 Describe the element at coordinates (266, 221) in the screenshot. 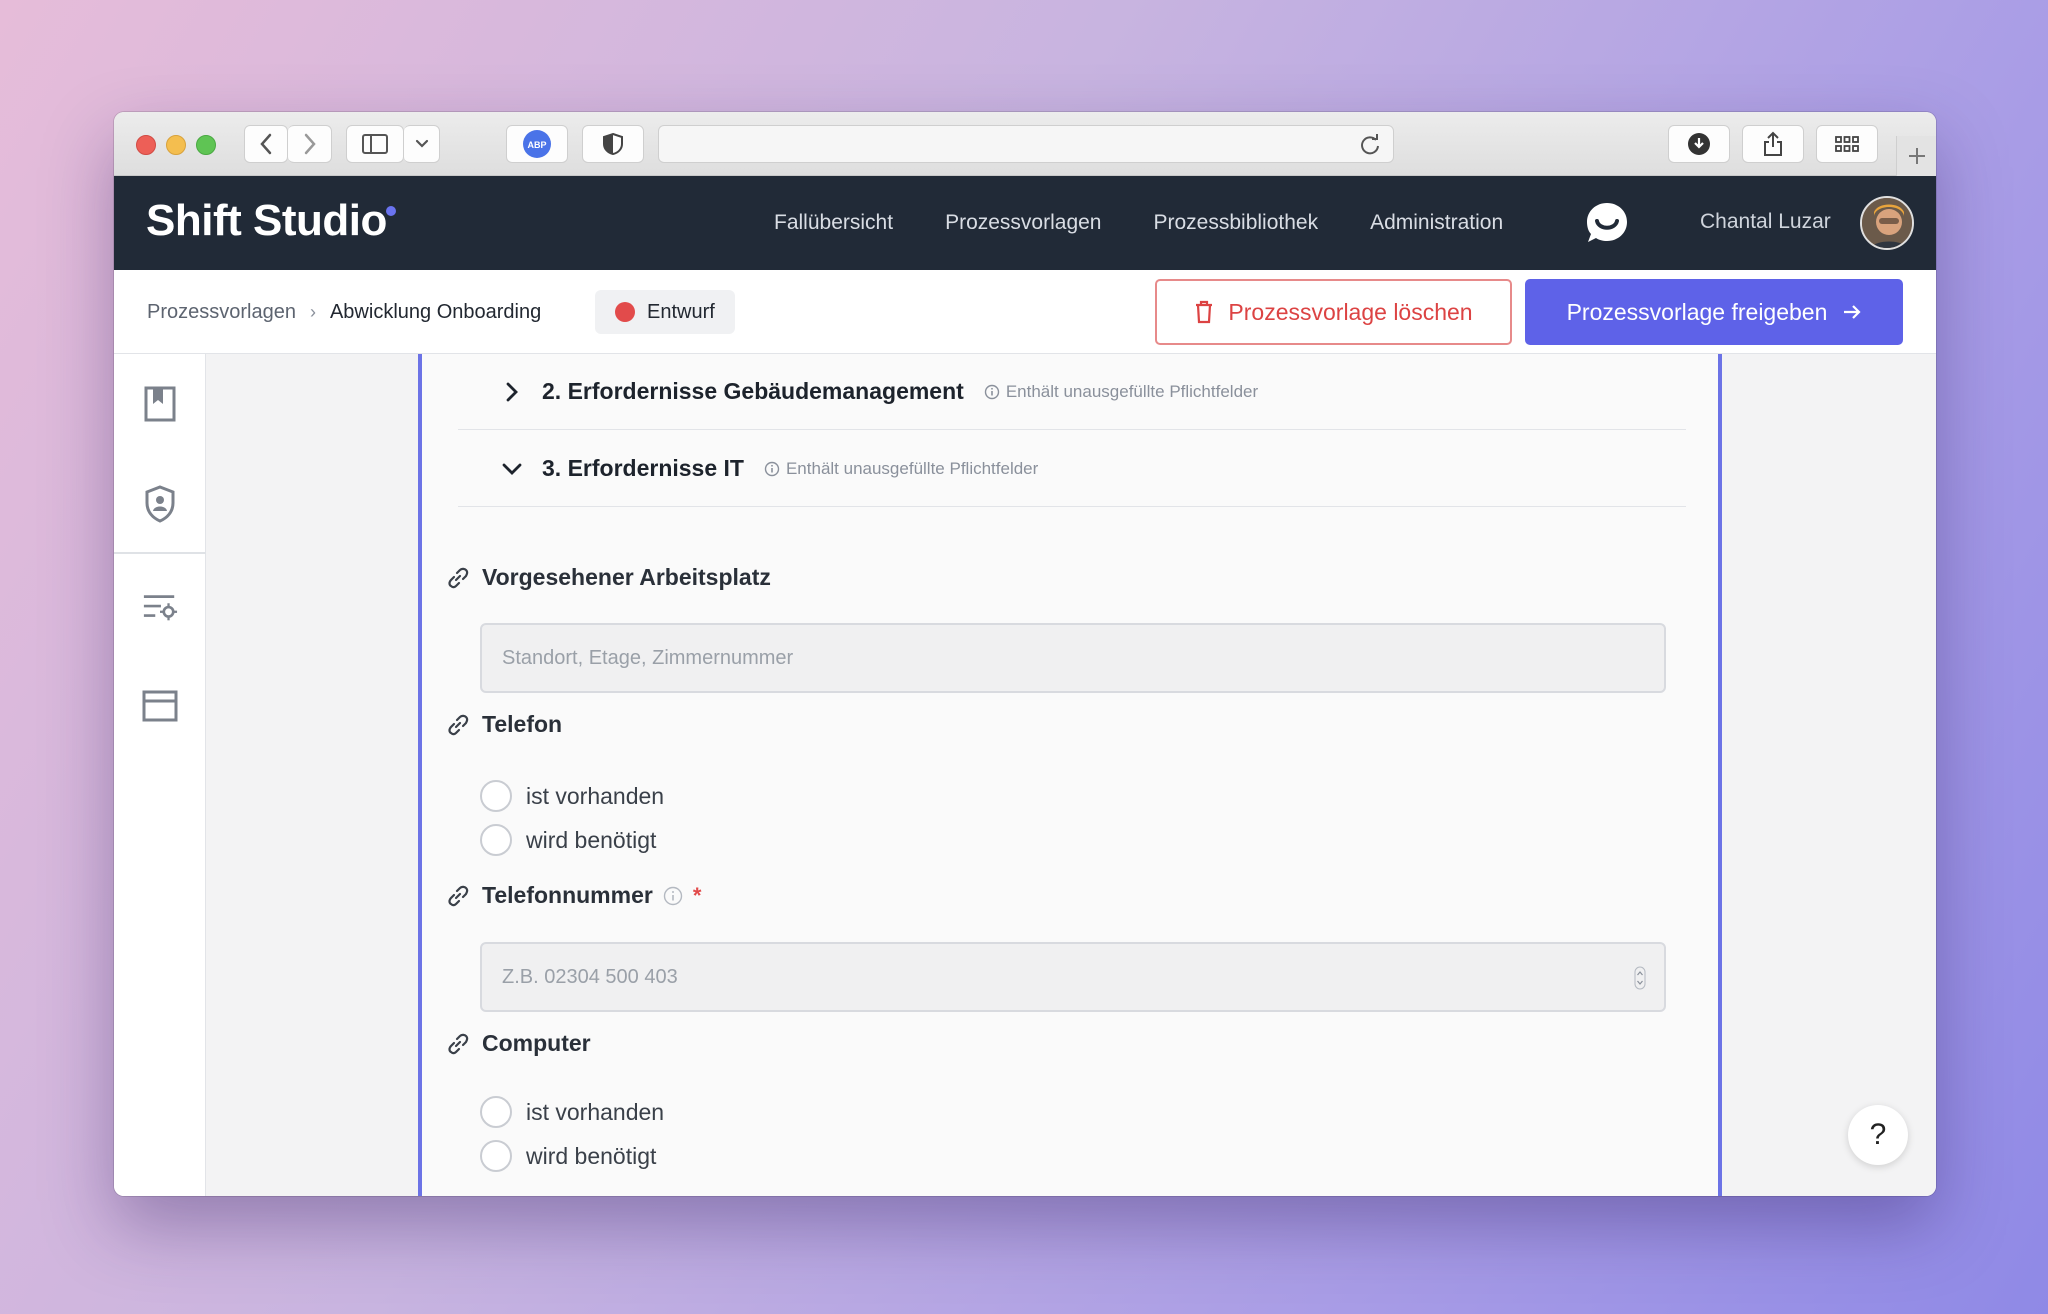

I see `brand-logo: Shift Studio` at that location.